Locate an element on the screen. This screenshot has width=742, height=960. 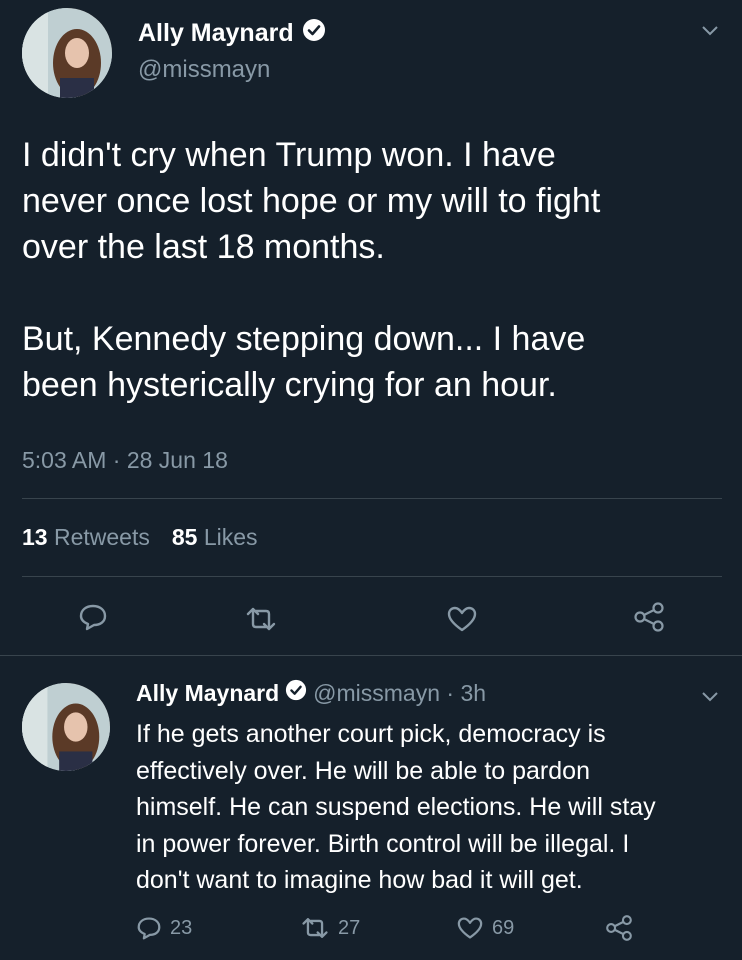
timestamp: 5:03 AM · 28 Jun 18 is located at coordinates (125, 460).